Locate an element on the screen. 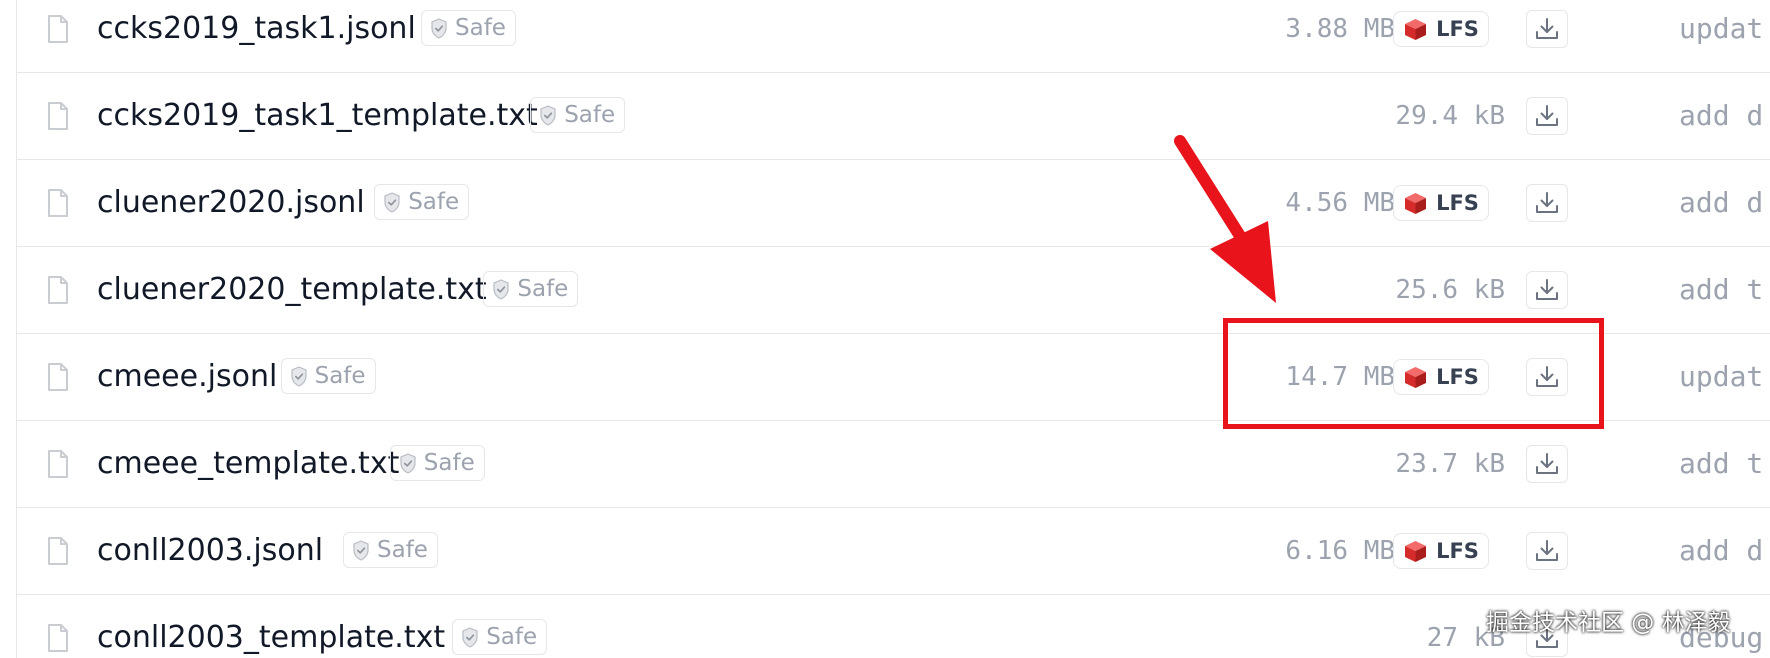  file-size: 27 kB is located at coordinates (1465, 638).